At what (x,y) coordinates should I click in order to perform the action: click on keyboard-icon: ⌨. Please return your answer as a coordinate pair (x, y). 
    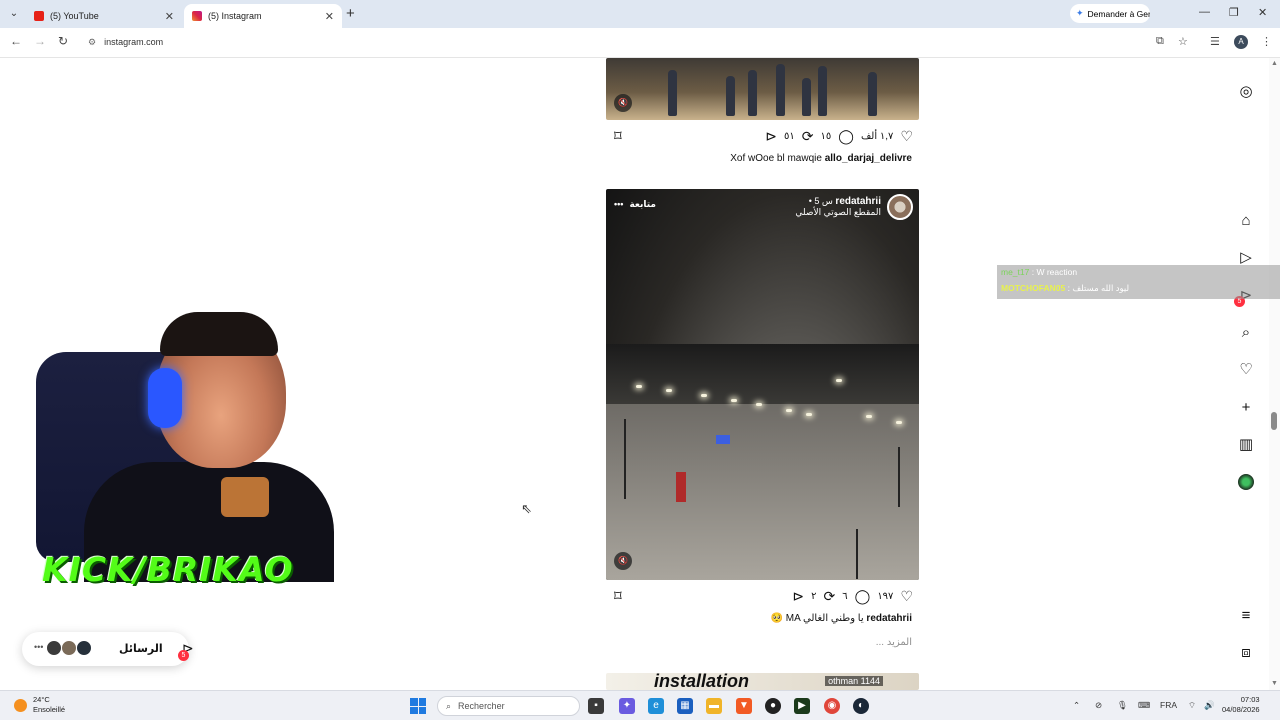
    Looking at the image, I should click on (1144, 705).